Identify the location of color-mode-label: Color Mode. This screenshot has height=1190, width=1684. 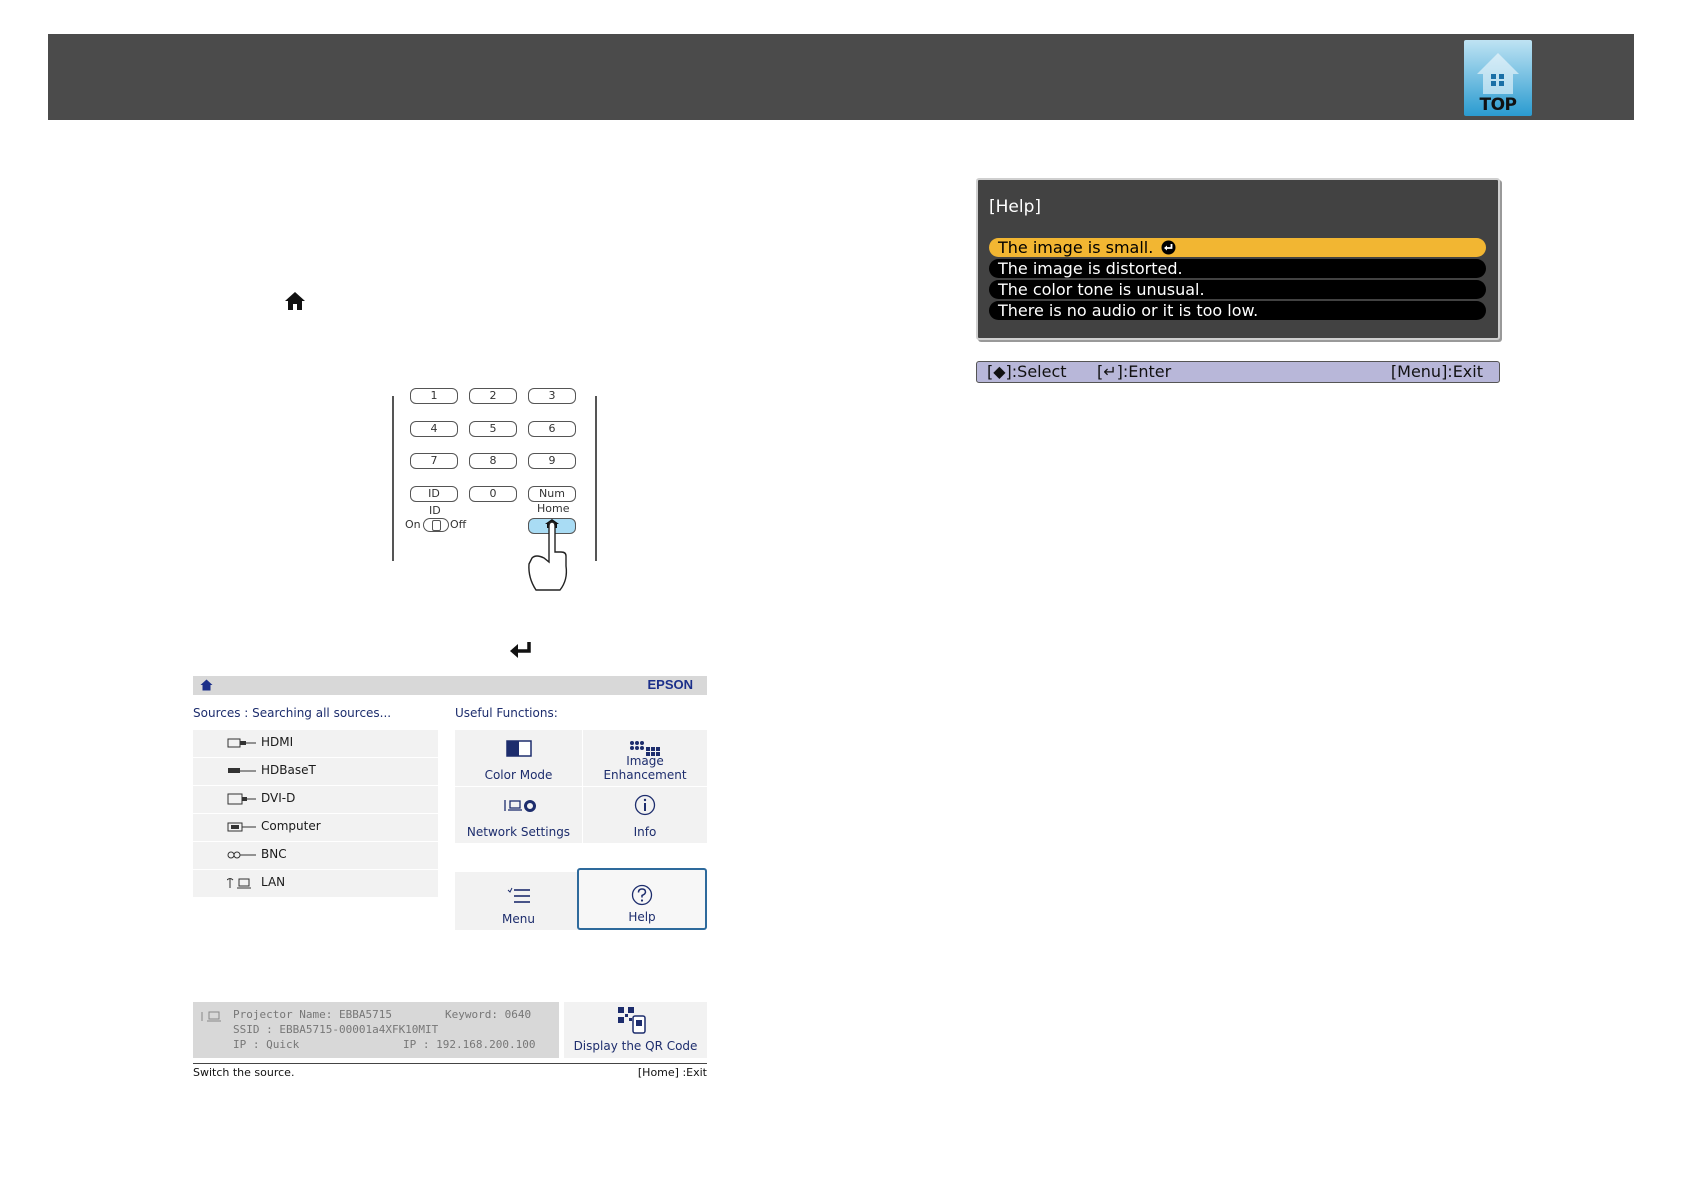
(518, 775).